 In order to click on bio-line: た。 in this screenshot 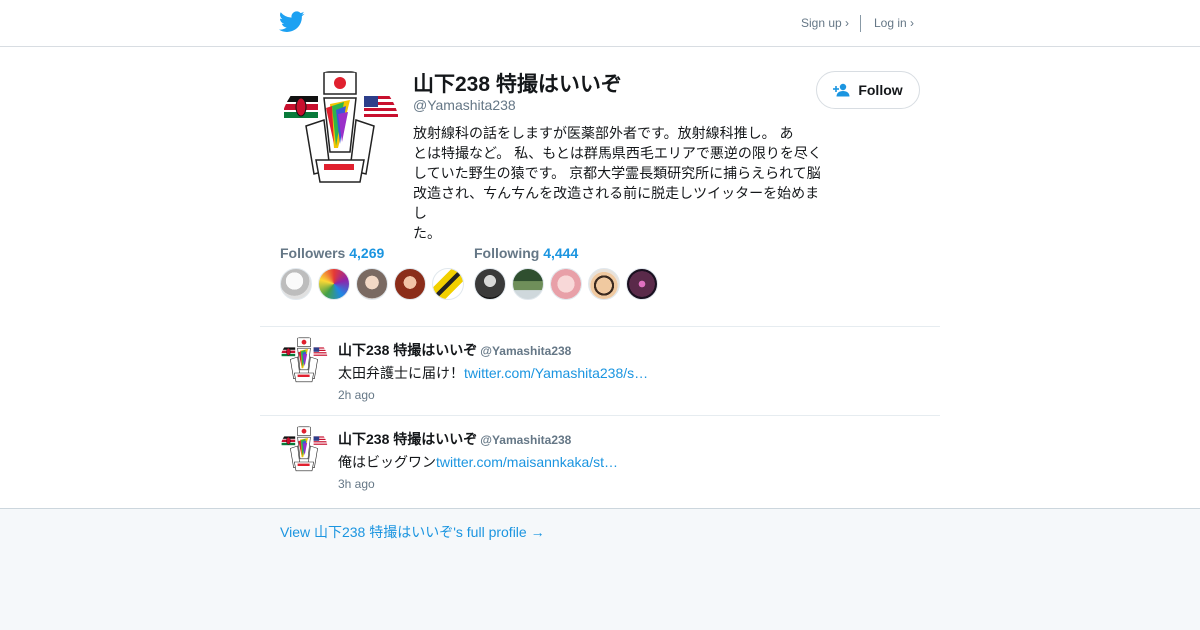, I will do `click(427, 233)`.